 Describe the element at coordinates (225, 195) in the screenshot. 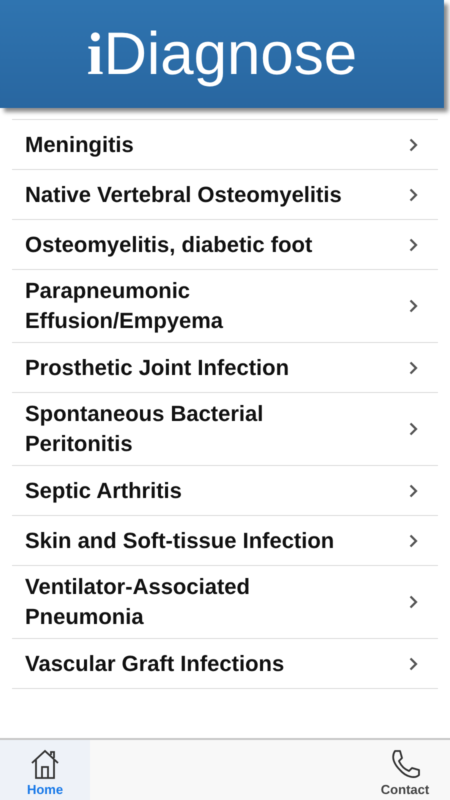

I see `list-item: Native Vertebral Osteomyelitis` at that location.